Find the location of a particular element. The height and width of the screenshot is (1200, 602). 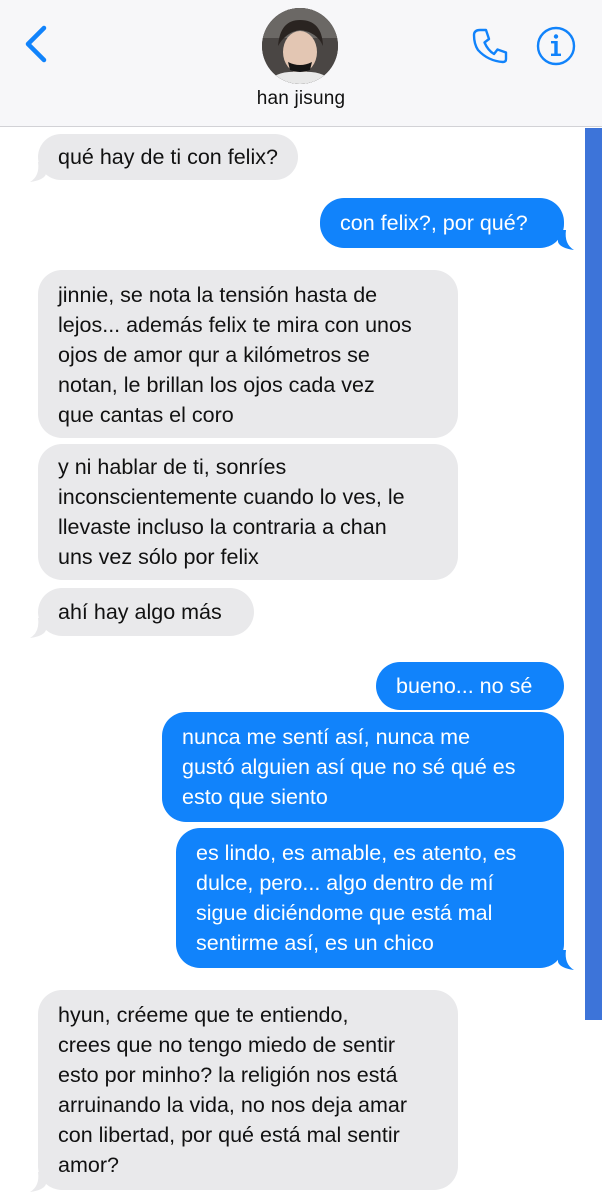

message-text: arruinando la vida, no nos deja amar is located at coordinates (232, 1105).